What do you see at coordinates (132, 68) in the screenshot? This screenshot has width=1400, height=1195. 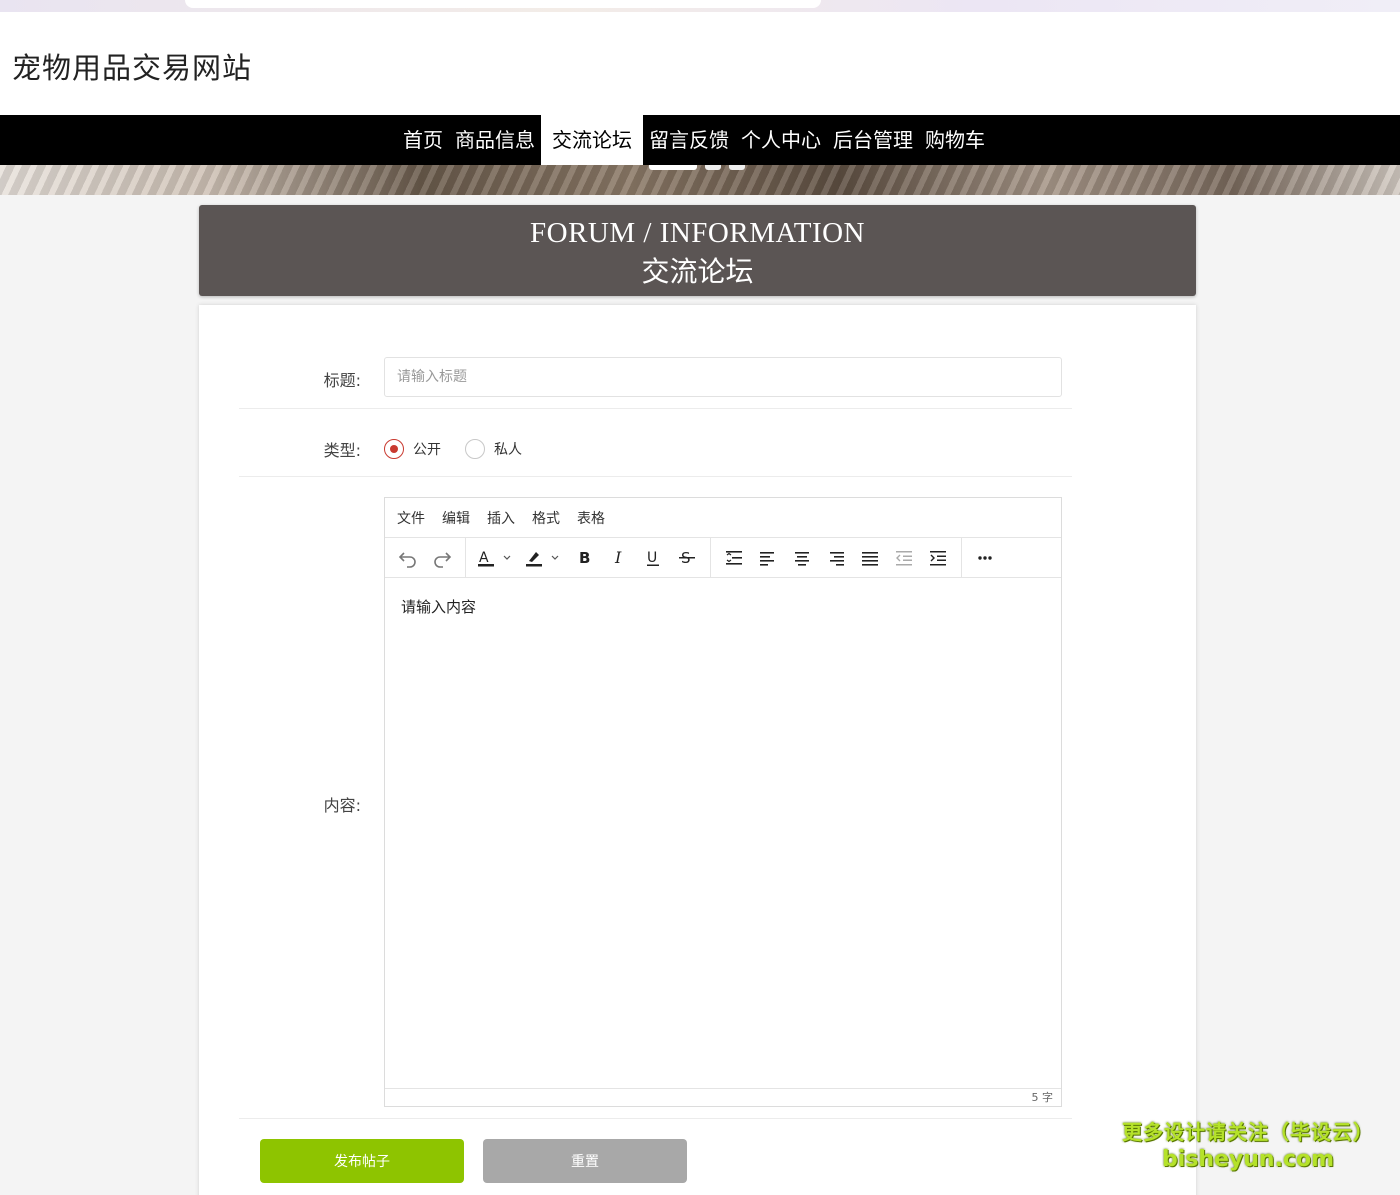 I see `site-title: 宠物用品交易网站` at bounding box center [132, 68].